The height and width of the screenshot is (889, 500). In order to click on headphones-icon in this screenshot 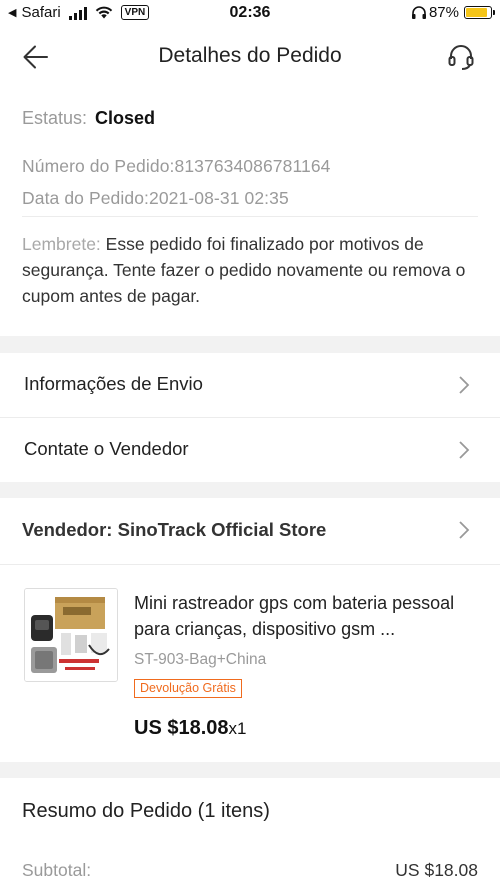, I will do `click(418, 12)`.